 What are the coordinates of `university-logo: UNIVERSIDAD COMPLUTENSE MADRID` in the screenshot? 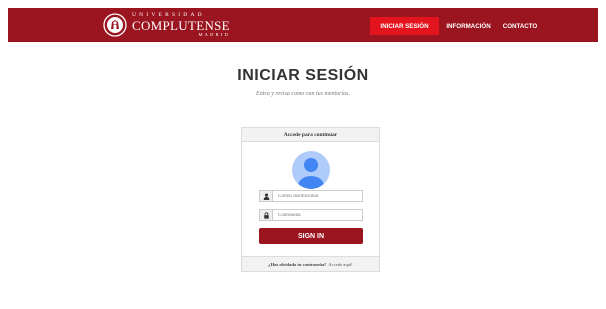 It's located at (166, 25).